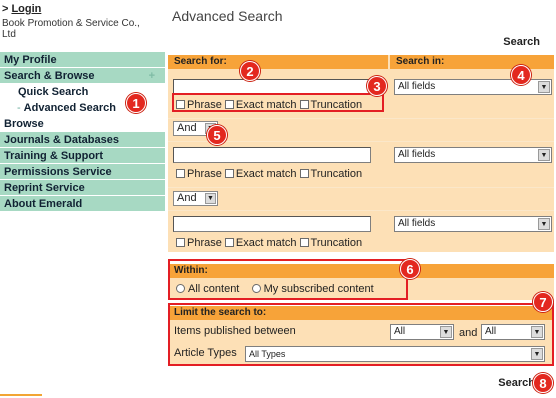 This screenshot has height=398, width=556. What do you see at coordinates (288, 279) in the screenshot?
I see `annotation-box-within` at bounding box center [288, 279].